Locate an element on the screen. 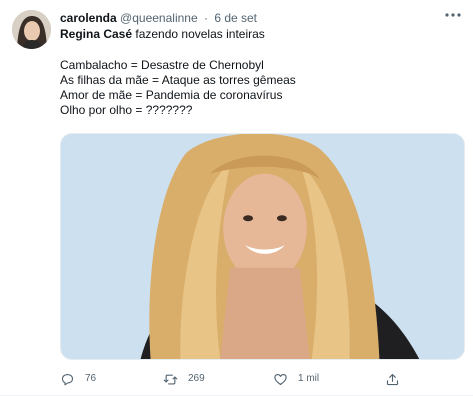  tweet-title: Regina Casé fazendo novelas inteiras is located at coordinates (260, 34).